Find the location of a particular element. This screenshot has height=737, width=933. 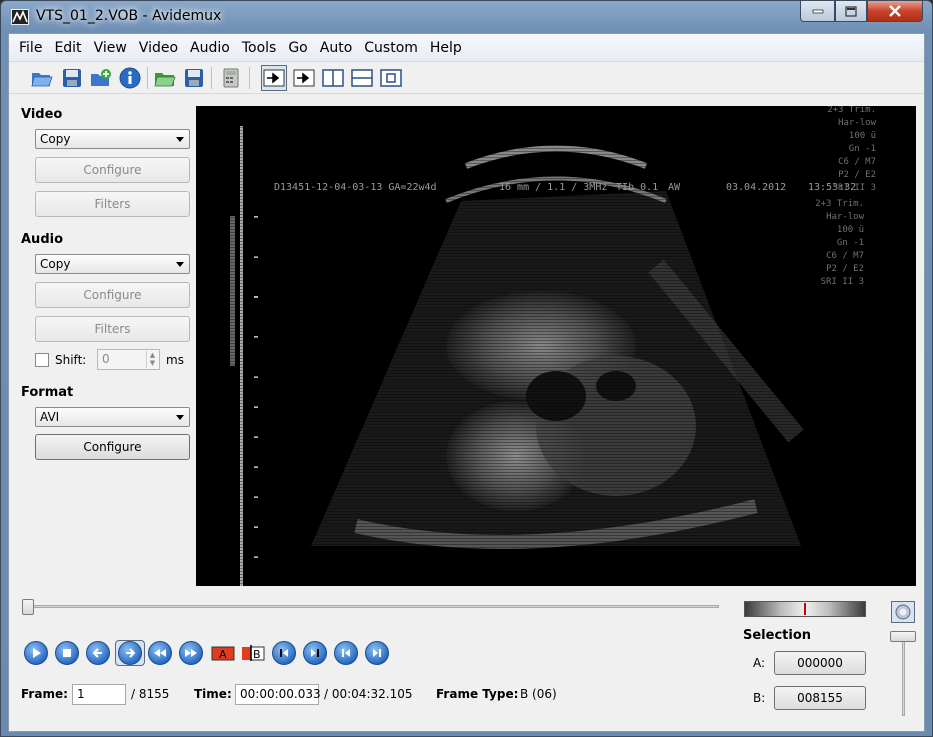

menu-video: Video is located at coordinates (158, 48).